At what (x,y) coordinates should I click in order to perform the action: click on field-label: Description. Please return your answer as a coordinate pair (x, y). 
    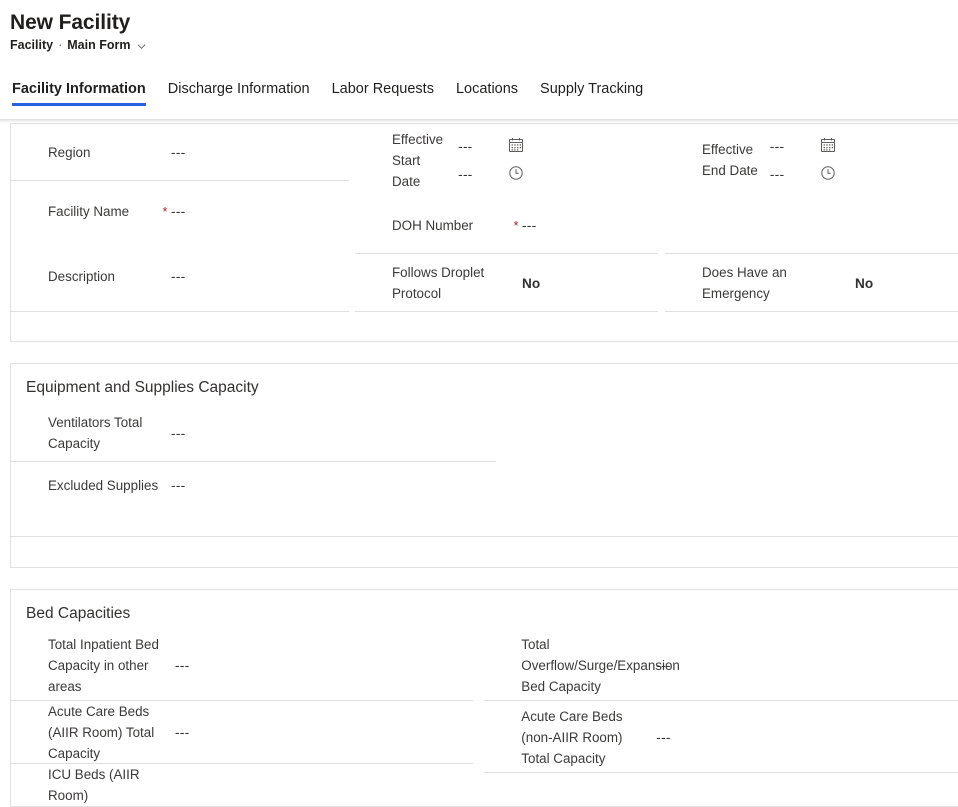
    Looking at the image, I should click on (81, 276).